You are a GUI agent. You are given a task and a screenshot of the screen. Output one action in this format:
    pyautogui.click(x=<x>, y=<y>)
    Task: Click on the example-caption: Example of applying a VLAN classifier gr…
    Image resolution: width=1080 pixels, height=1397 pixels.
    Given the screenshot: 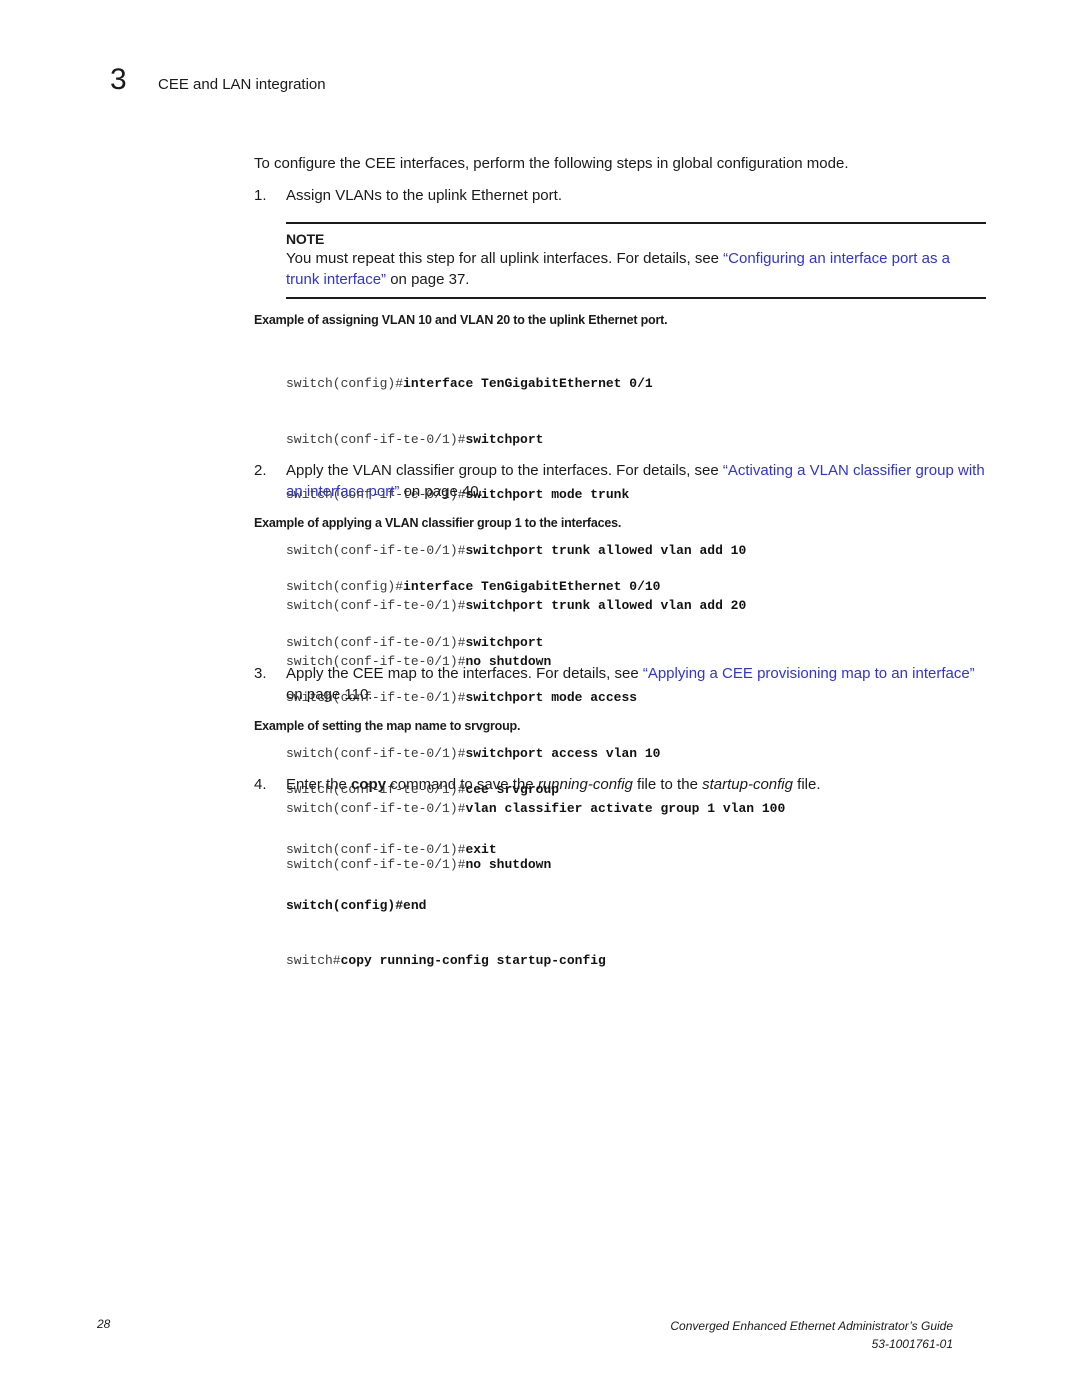 What is the action you would take?
    pyautogui.click(x=438, y=523)
    